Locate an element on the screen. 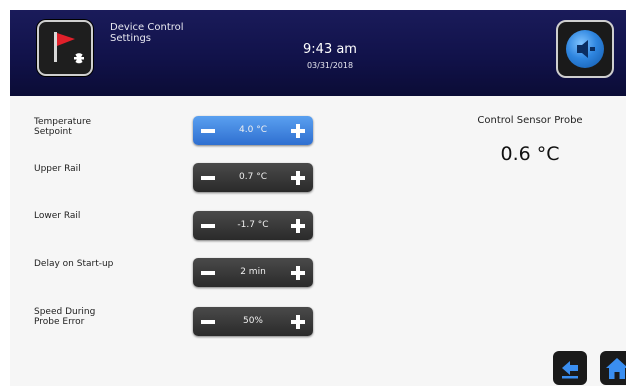 The image size is (636, 387). alarm-button is located at coordinates (65, 48).